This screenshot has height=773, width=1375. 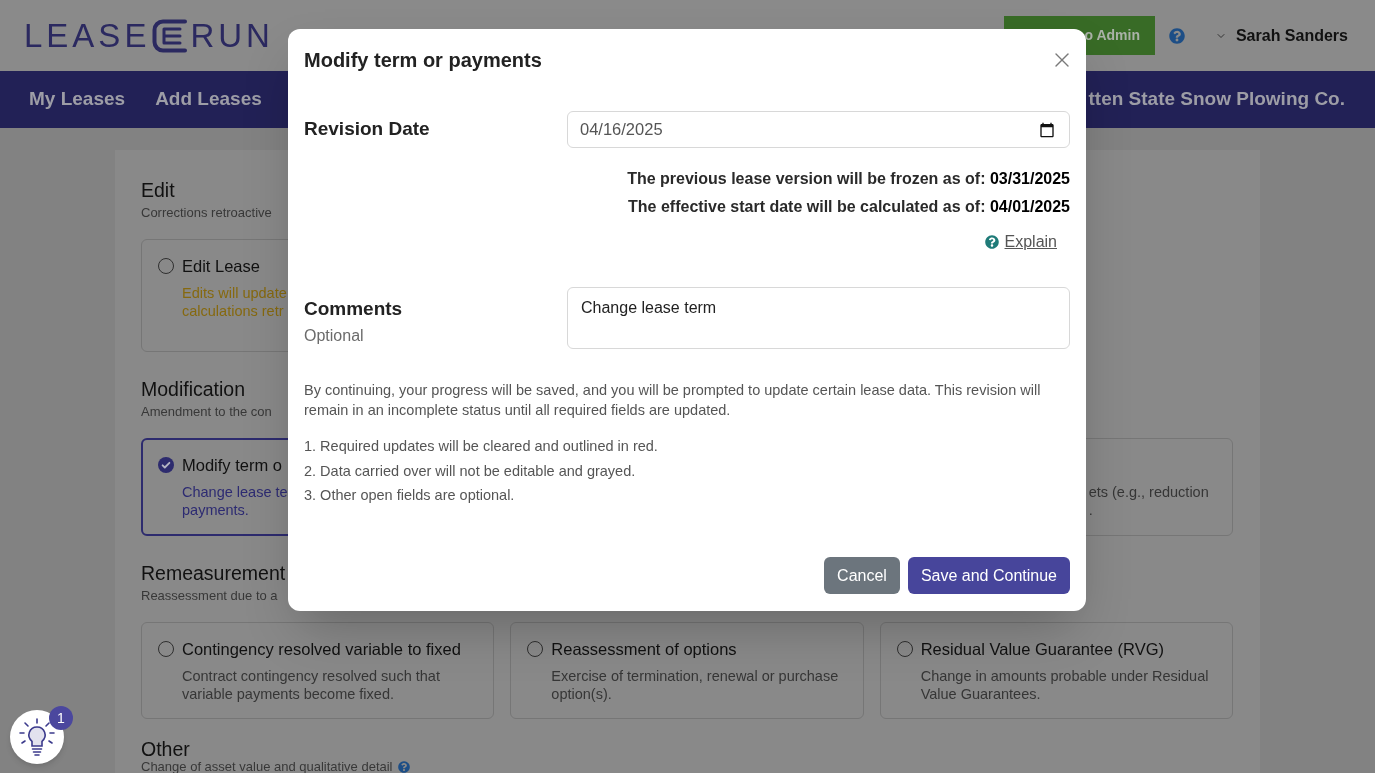 I want to click on user-name: Sarah Sanders, so click(x=1291, y=35).